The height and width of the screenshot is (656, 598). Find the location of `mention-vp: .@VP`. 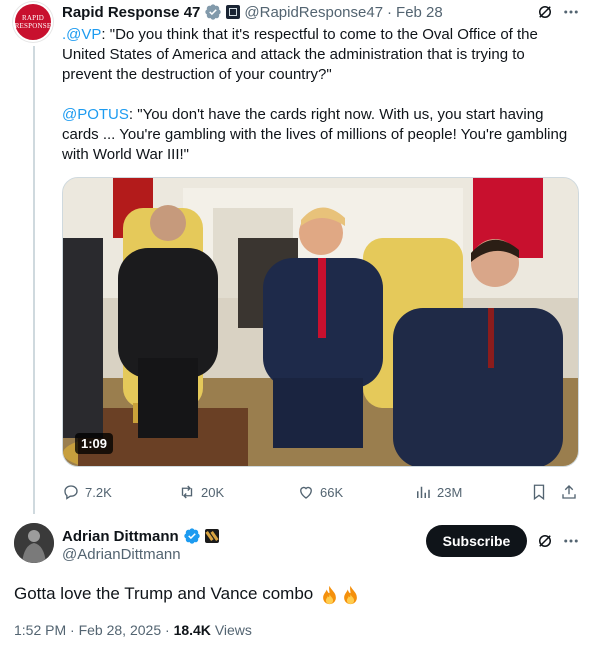

mention-vp: .@VP is located at coordinates (81, 34).